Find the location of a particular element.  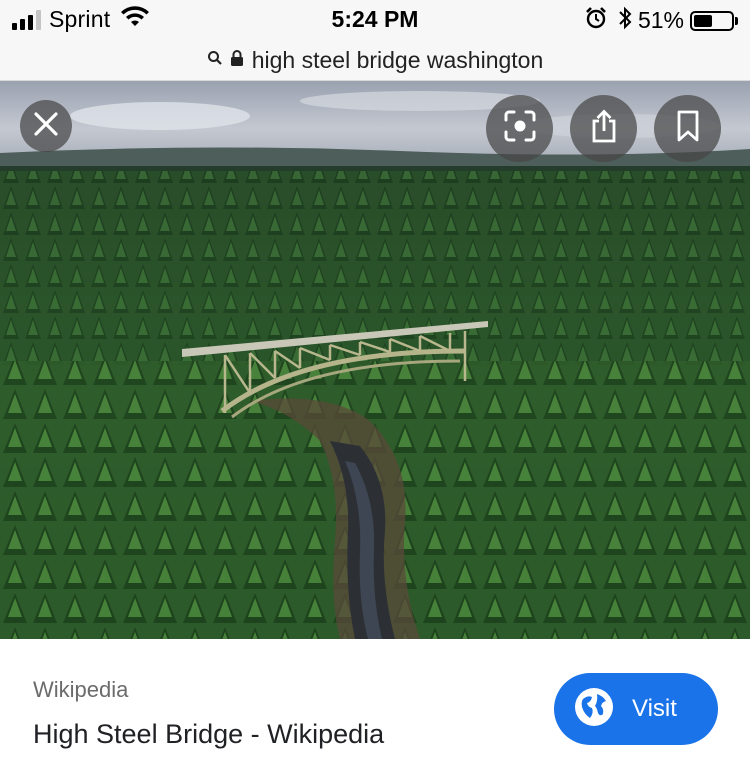

battery-level-fill is located at coordinates (703, 20).